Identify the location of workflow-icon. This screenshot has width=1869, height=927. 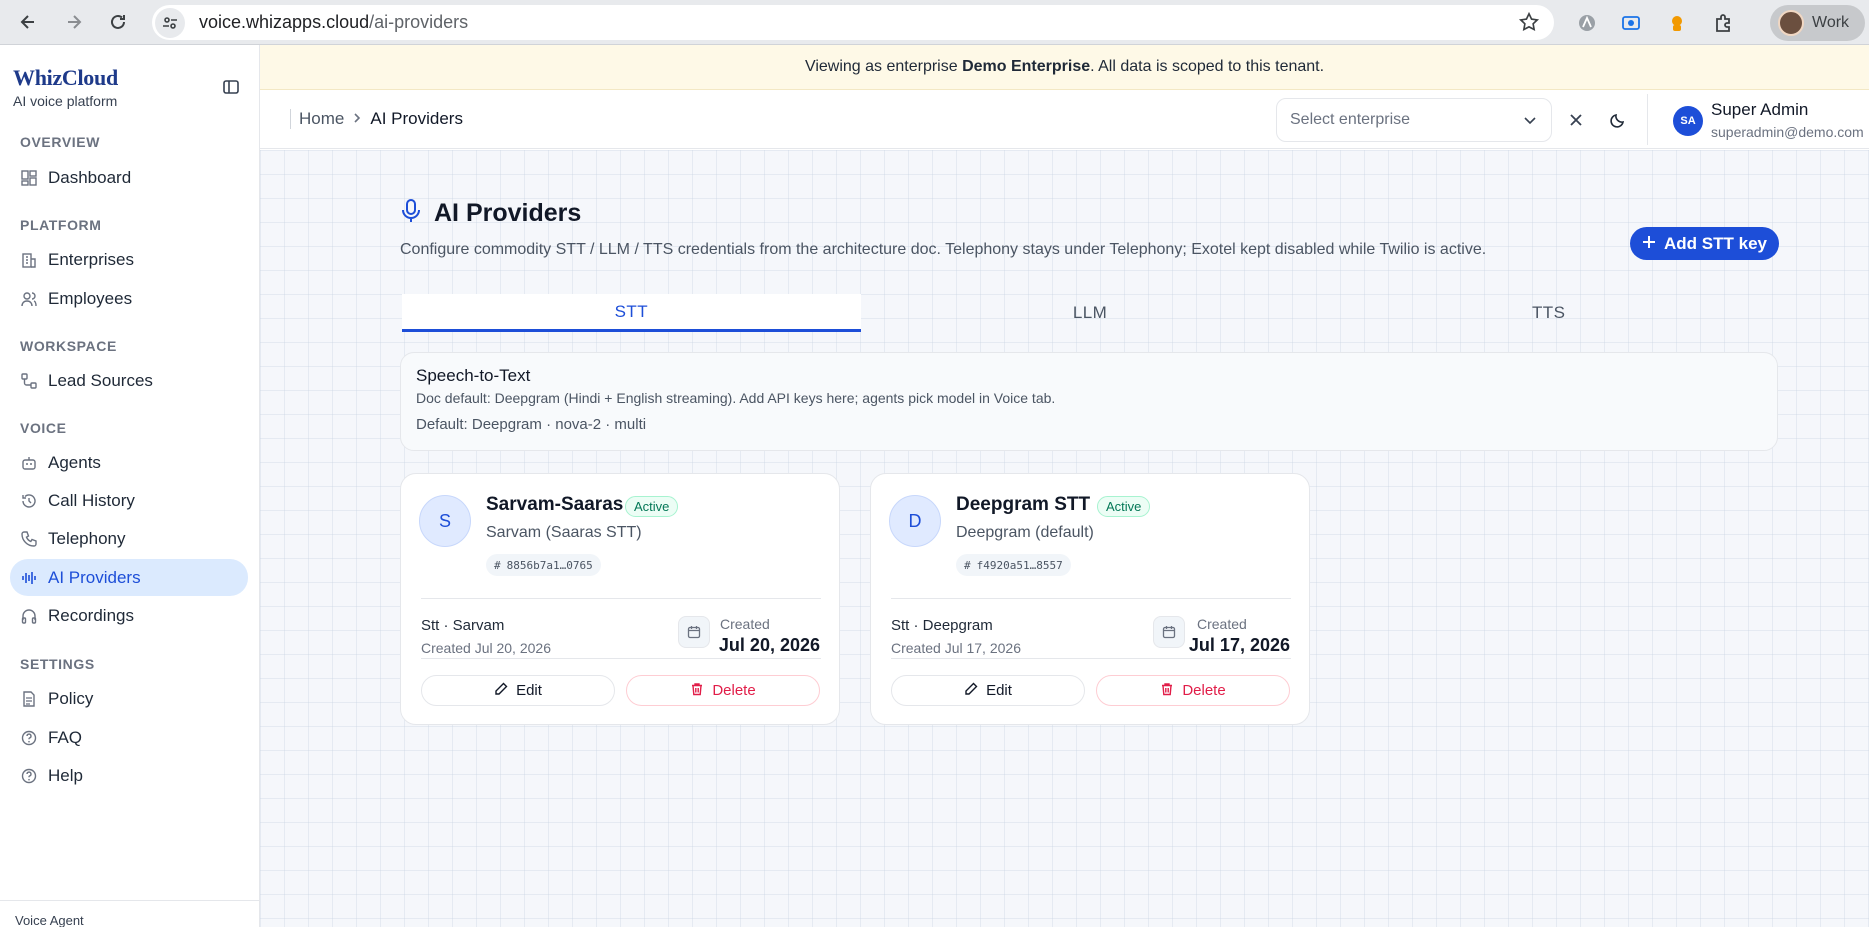
(29, 381).